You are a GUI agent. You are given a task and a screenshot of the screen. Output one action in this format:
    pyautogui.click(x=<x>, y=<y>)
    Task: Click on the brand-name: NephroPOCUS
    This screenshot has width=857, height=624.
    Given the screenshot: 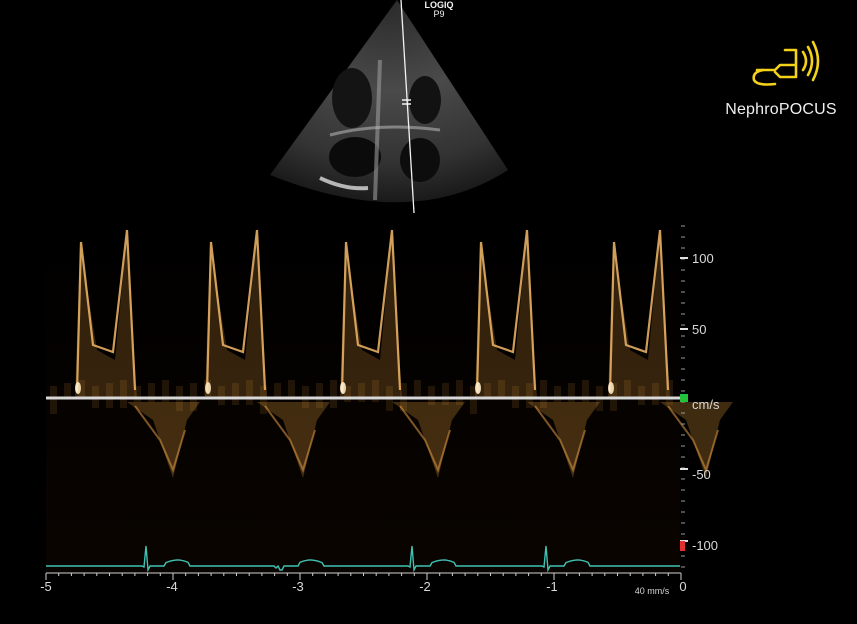 What is the action you would take?
    pyautogui.click(x=781, y=109)
    